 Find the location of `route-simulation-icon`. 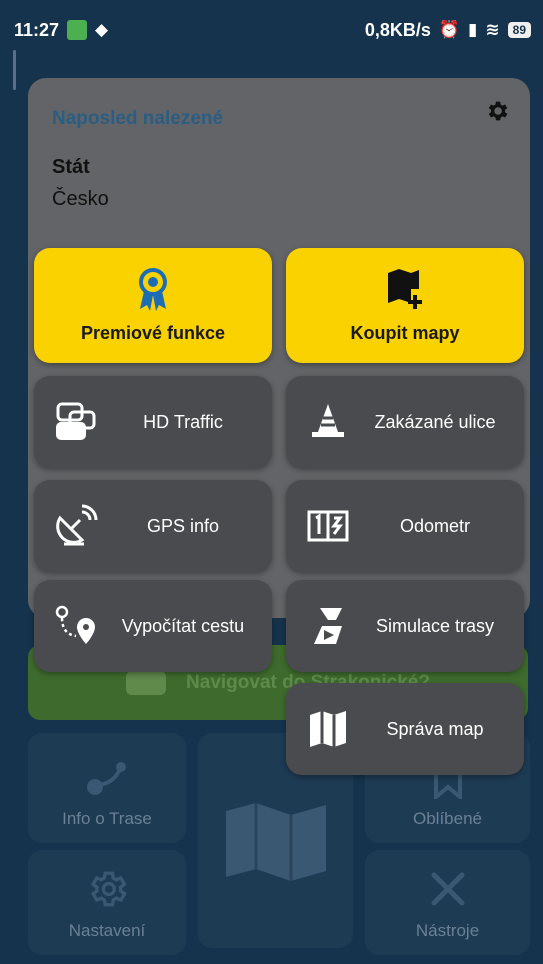

route-simulation-icon is located at coordinates (328, 626).